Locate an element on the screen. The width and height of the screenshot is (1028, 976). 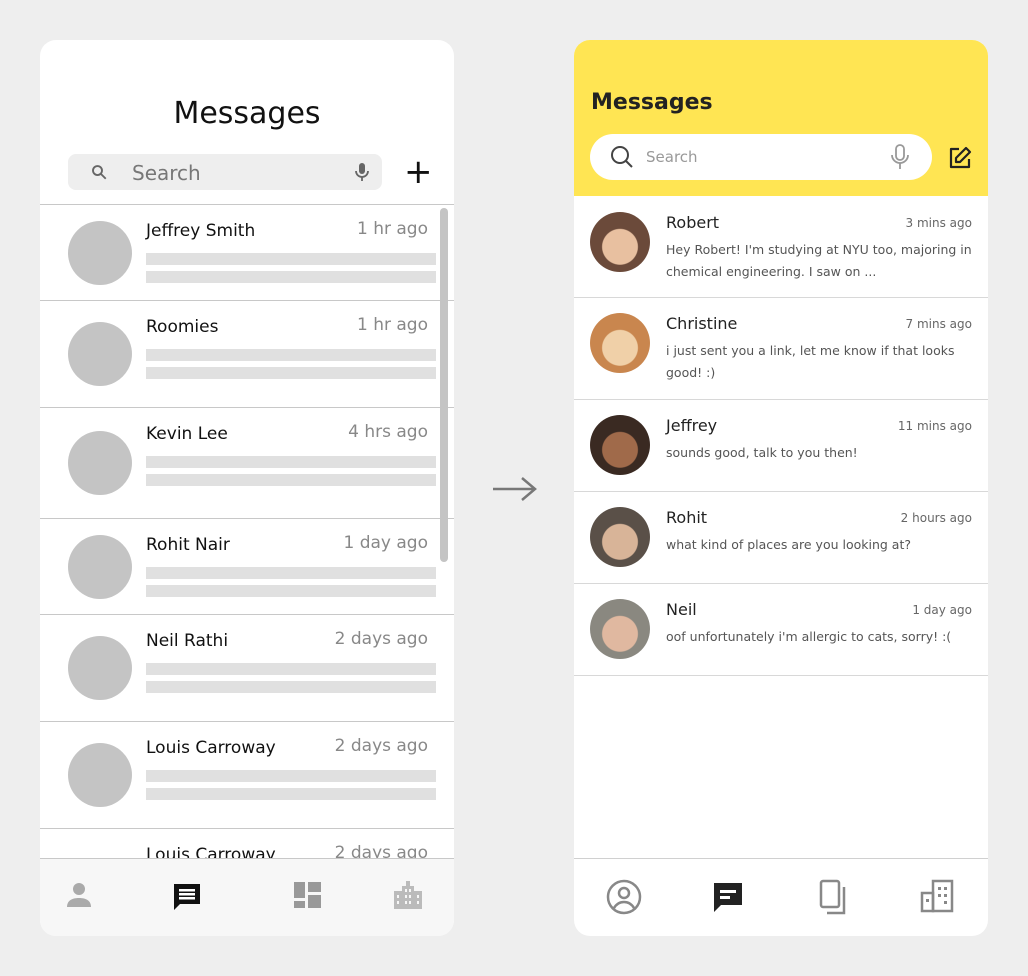
contact-name: Christine is located at coordinates (702, 323).